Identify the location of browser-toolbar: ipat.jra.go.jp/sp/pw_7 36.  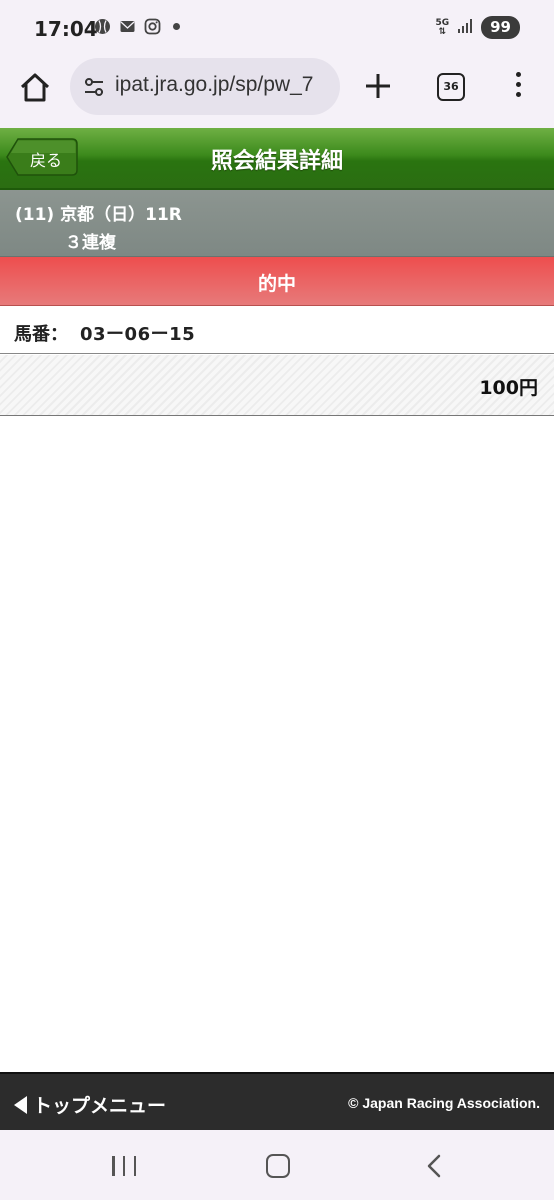
(277, 93).